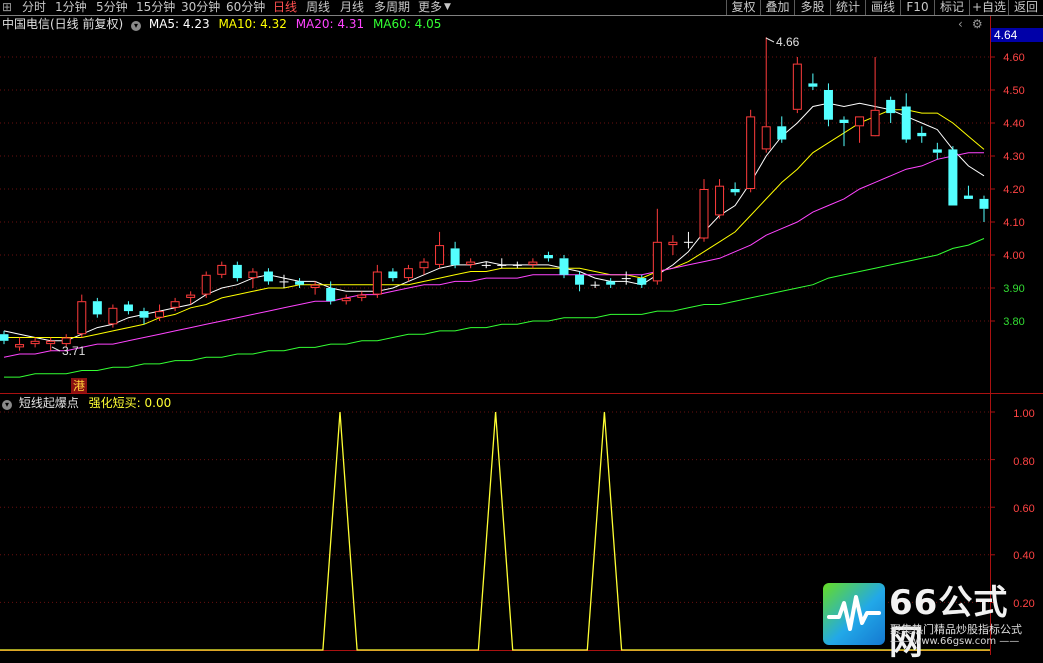 The width and height of the screenshot is (1043, 663). Describe the element at coordinates (179, 24) in the screenshot. I see `ma5-label: MA5: 4.23` at that location.